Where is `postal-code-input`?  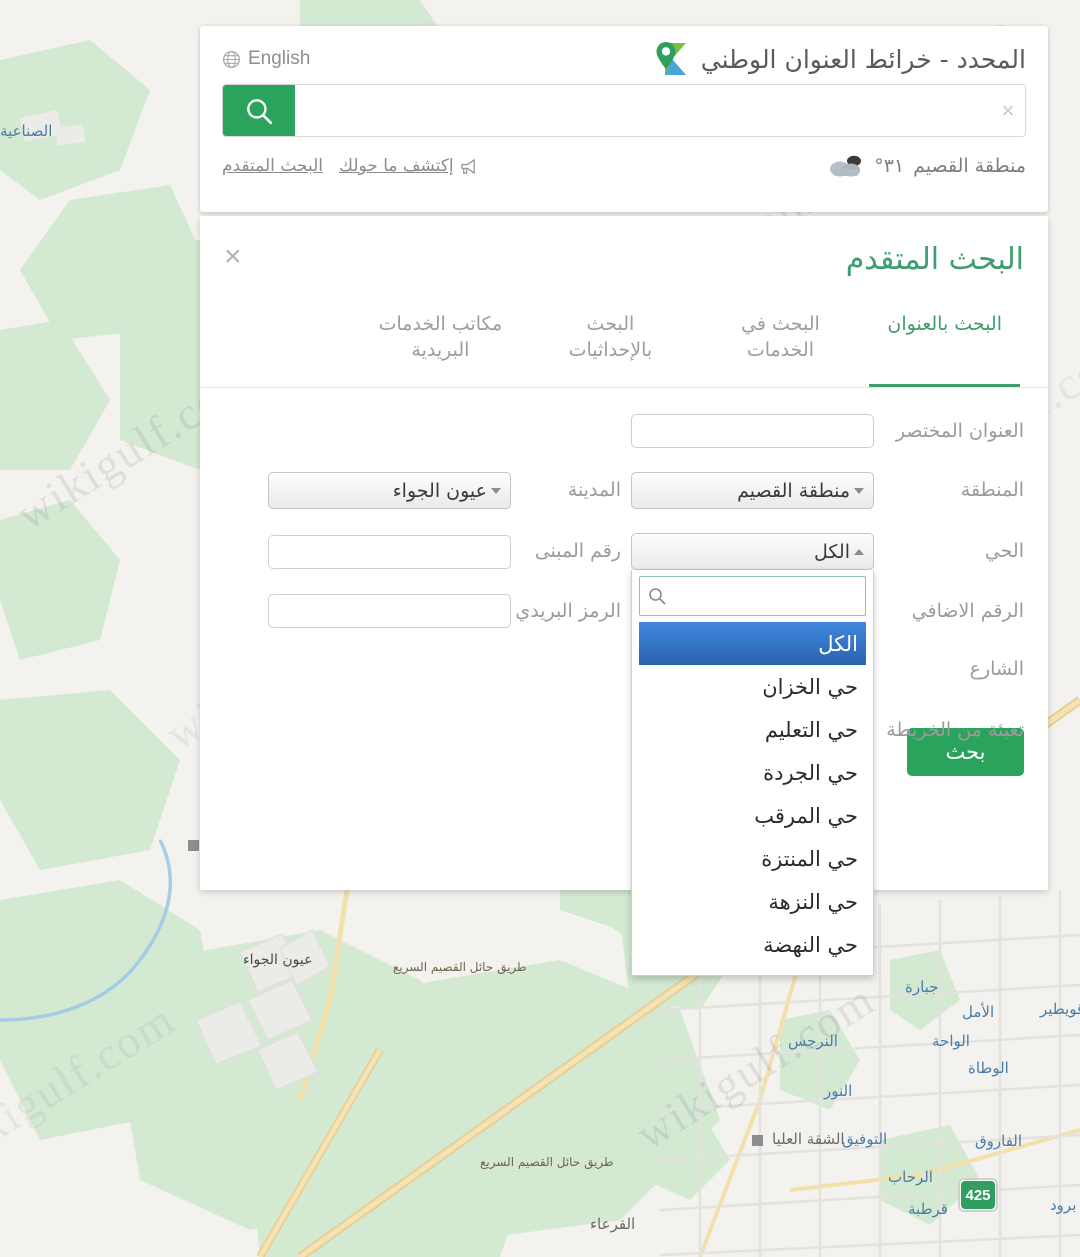 postal-code-input is located at coordinates (389, 611).